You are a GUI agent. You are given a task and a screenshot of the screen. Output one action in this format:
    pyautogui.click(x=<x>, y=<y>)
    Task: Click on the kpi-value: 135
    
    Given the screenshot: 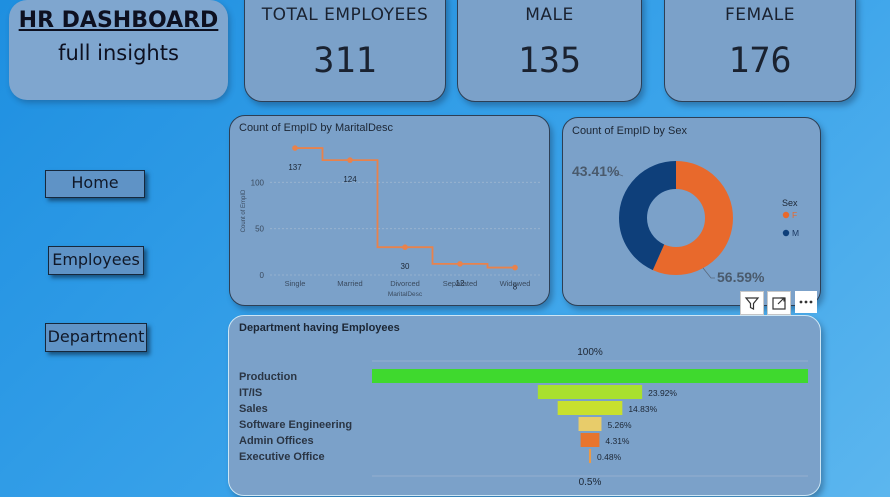 What is the action you would take?
    pyautogui.click(x=549, y=61)
    